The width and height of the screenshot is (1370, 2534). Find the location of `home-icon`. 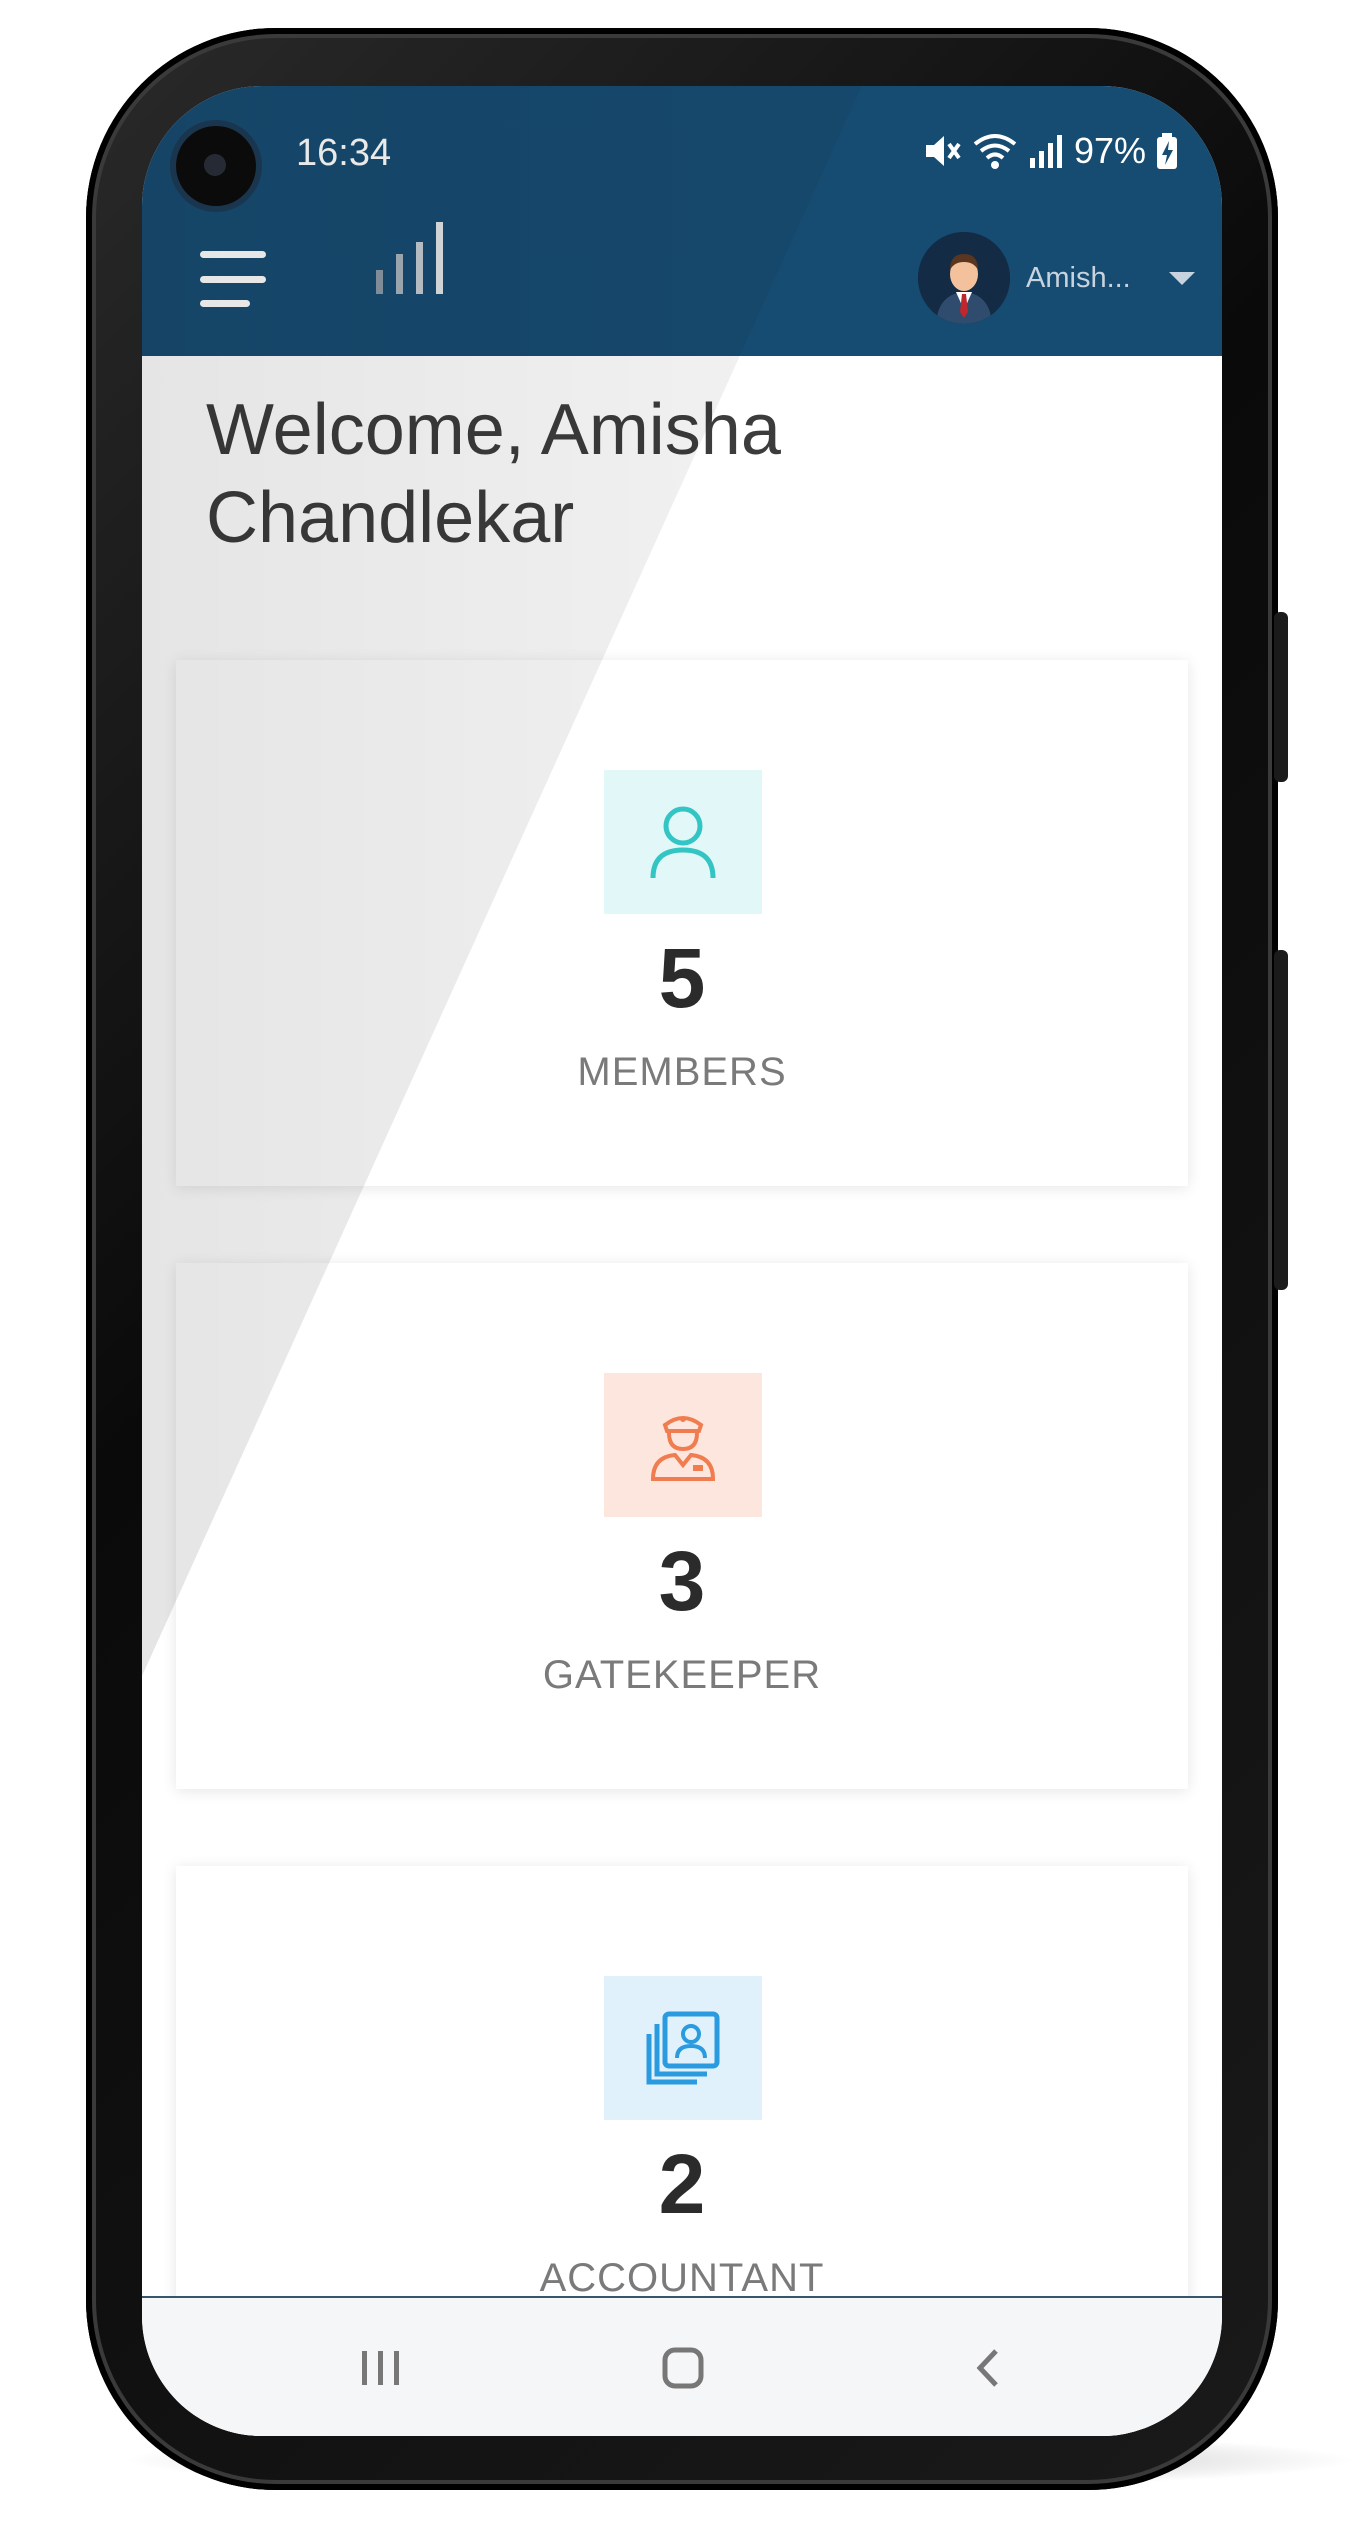

home-icon is located at coordinates (683, 2368).